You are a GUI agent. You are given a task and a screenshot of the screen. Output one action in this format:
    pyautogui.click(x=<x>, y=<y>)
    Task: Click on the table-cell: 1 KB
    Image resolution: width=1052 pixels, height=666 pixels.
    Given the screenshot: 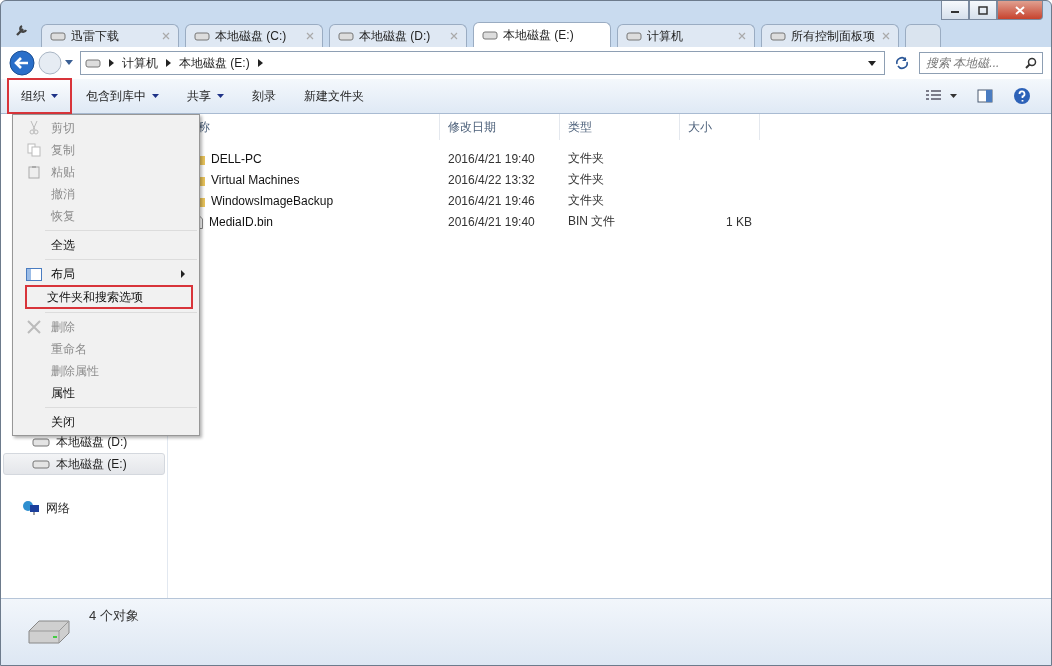 What is the action you would take?
    pyautogui.click(x=739, y=221)
    